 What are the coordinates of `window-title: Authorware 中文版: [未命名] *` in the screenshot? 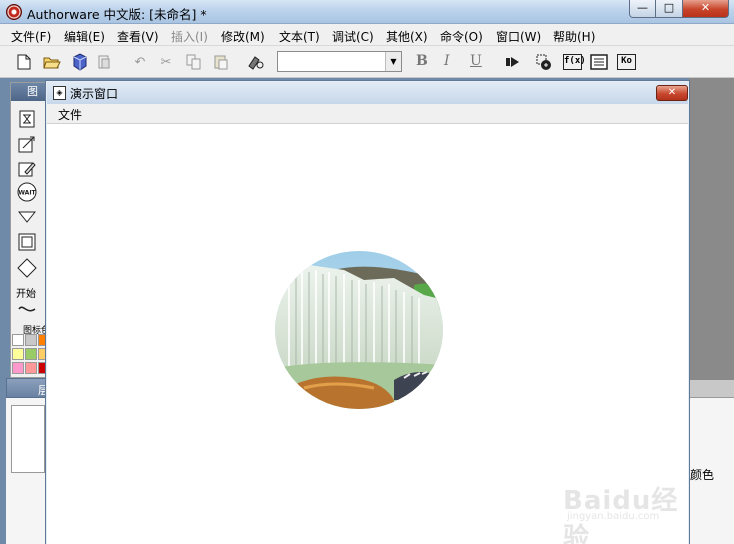 It's located at (117, 14).